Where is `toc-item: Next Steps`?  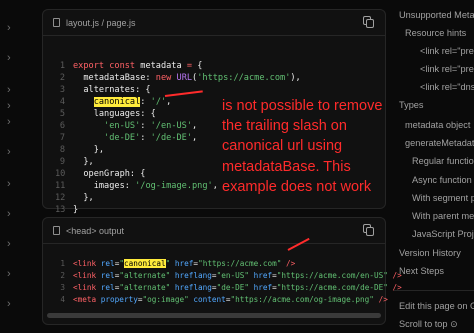 toc-item: Next Steps is located at coordinates (421, 271).